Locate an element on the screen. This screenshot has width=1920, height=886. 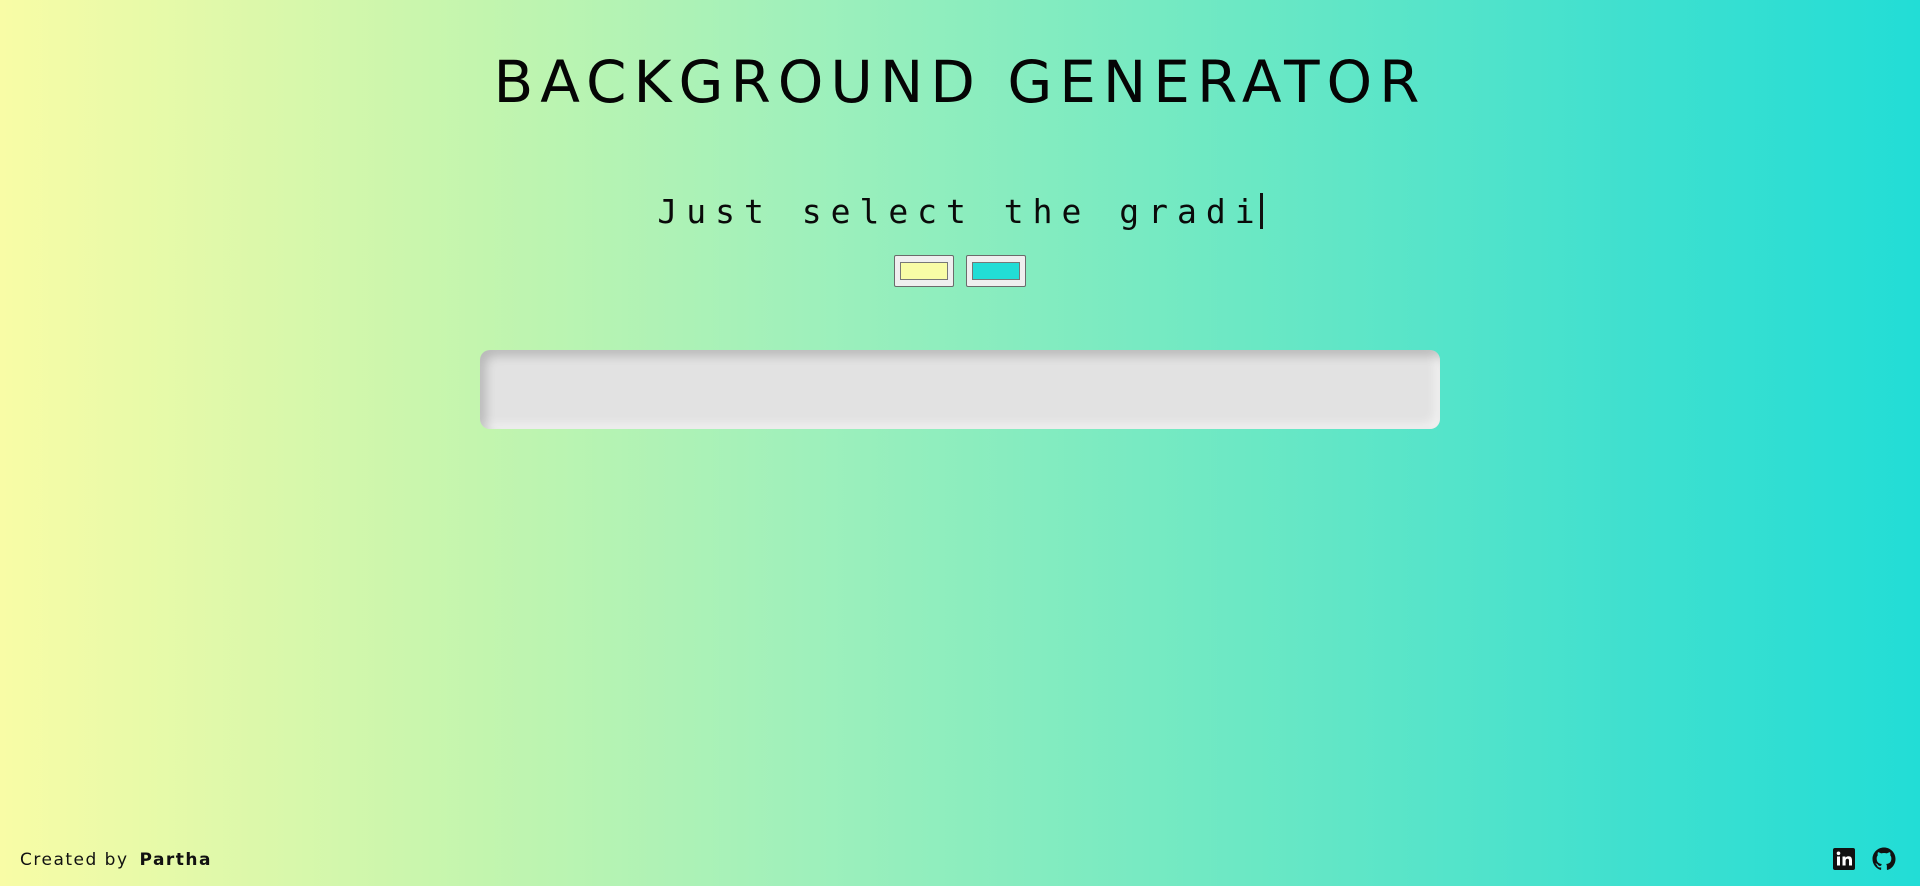
linkedin-icon is located at coordinates (1844, 859).